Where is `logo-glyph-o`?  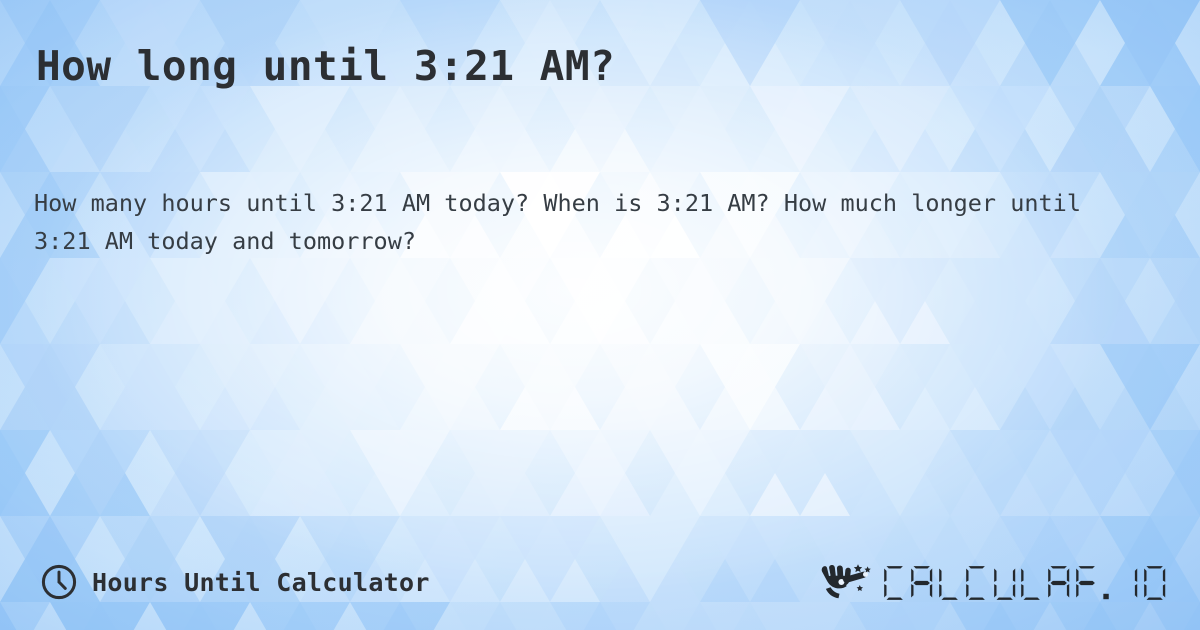
logo-glyph-o is located at coordinates (1154, 583).